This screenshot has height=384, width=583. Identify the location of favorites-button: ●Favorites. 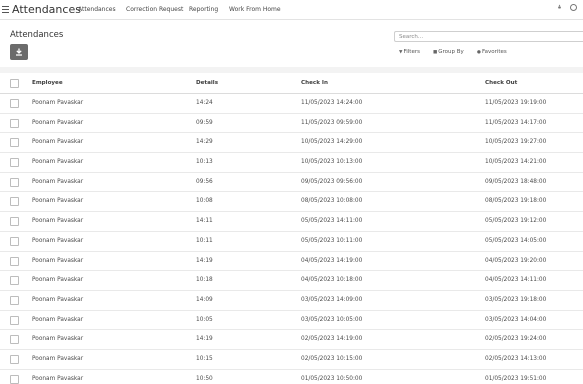
(492, 52).